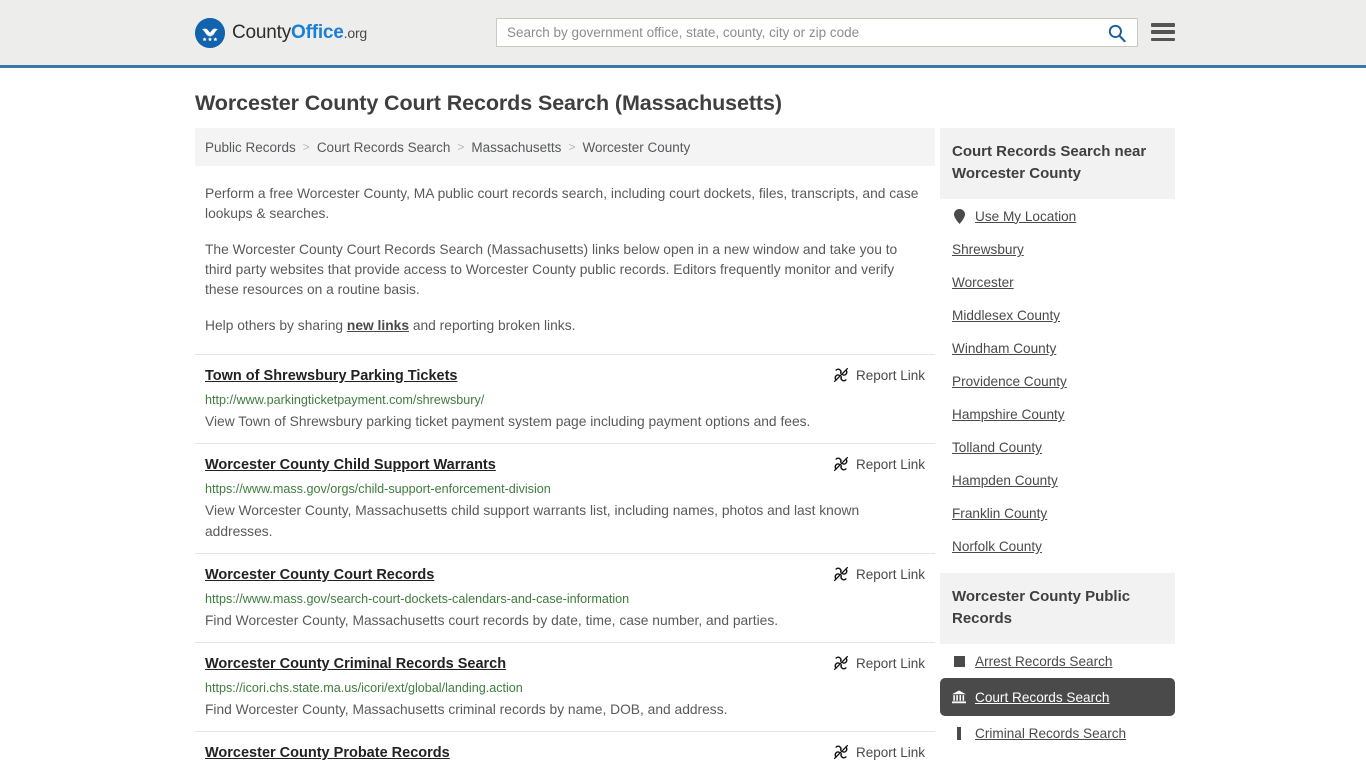  I want to click on list-item: Use My Location, so click(1057, 216).